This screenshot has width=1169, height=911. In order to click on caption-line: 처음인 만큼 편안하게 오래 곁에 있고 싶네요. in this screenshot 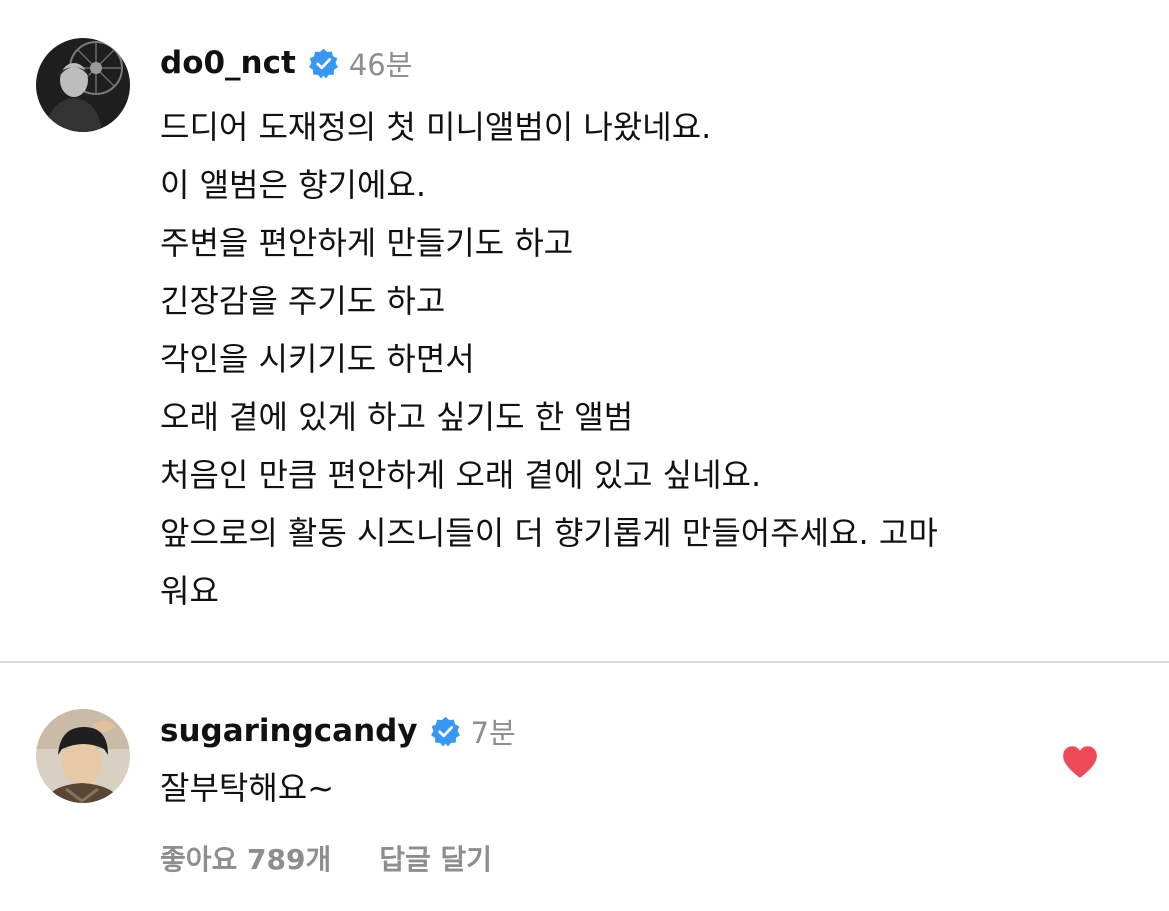, I will do `click(461, 475)`.